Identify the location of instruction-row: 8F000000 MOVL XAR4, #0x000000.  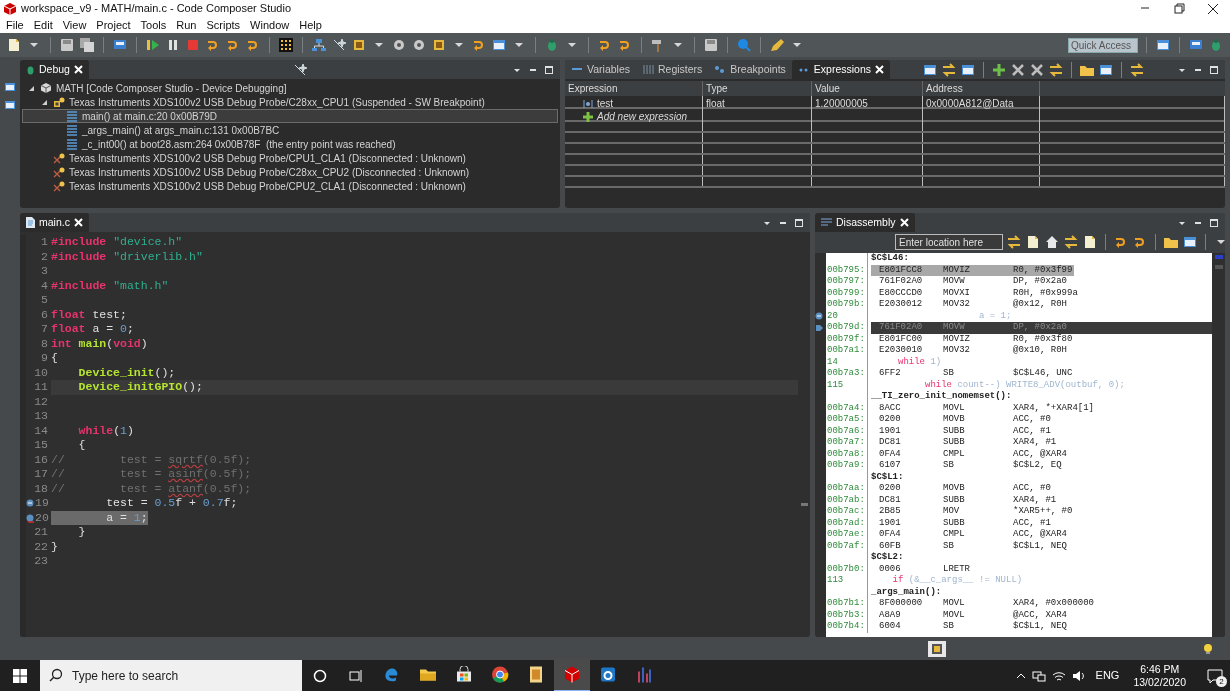
(983, 604).